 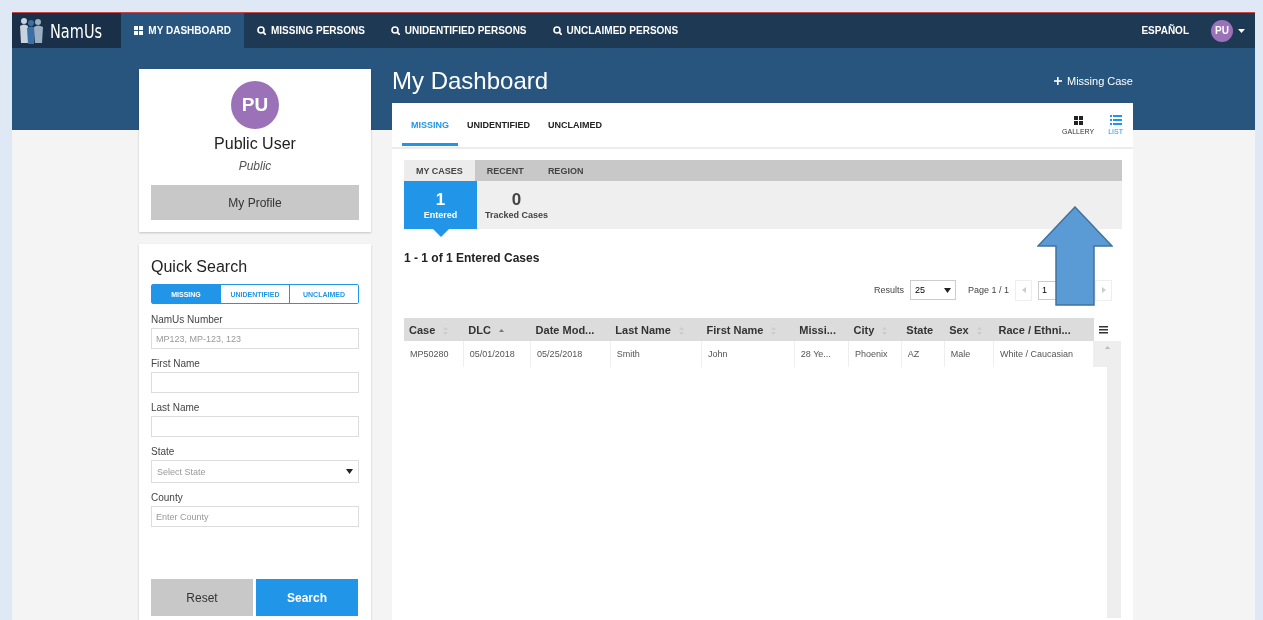 I want to click on nav-link: UNCLAIMED PERSONS, so click(x=615, y=30).